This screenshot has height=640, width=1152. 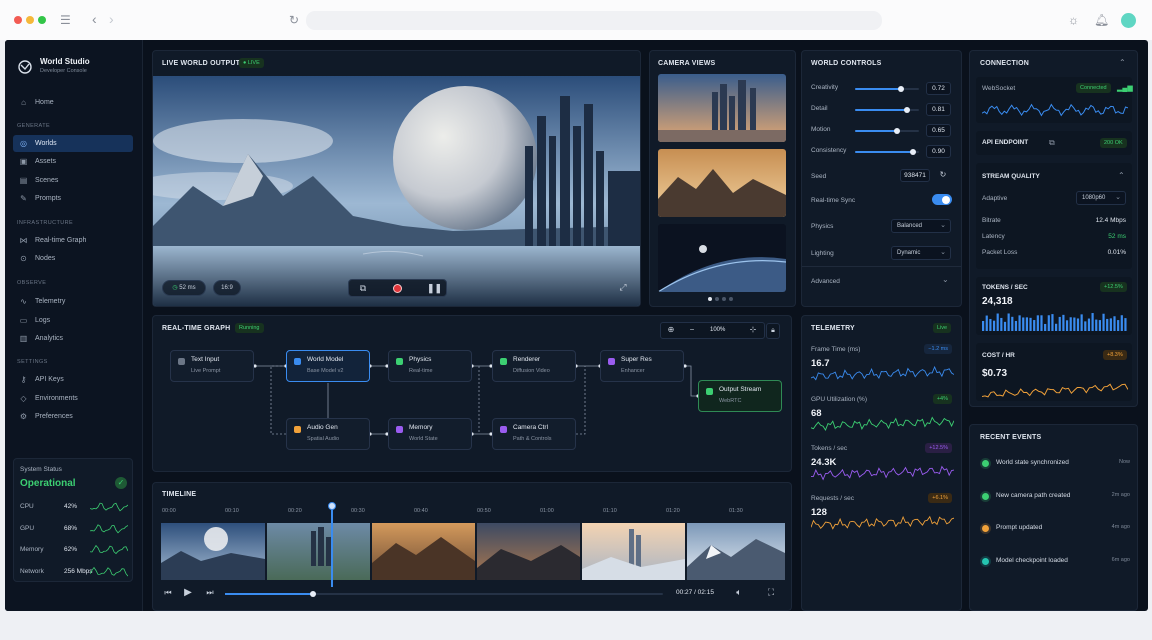 What do you see at coordinates (938, 130) in the screenshot?
I see `slider-value: 0.65` at bounding box center [938, 130].